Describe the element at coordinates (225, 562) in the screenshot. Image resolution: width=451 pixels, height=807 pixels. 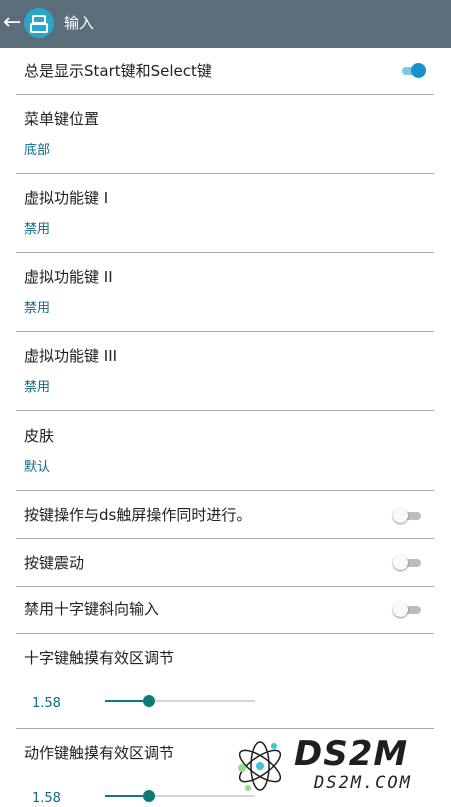
I see `setting-key-vibration: 按键震动` at that location.